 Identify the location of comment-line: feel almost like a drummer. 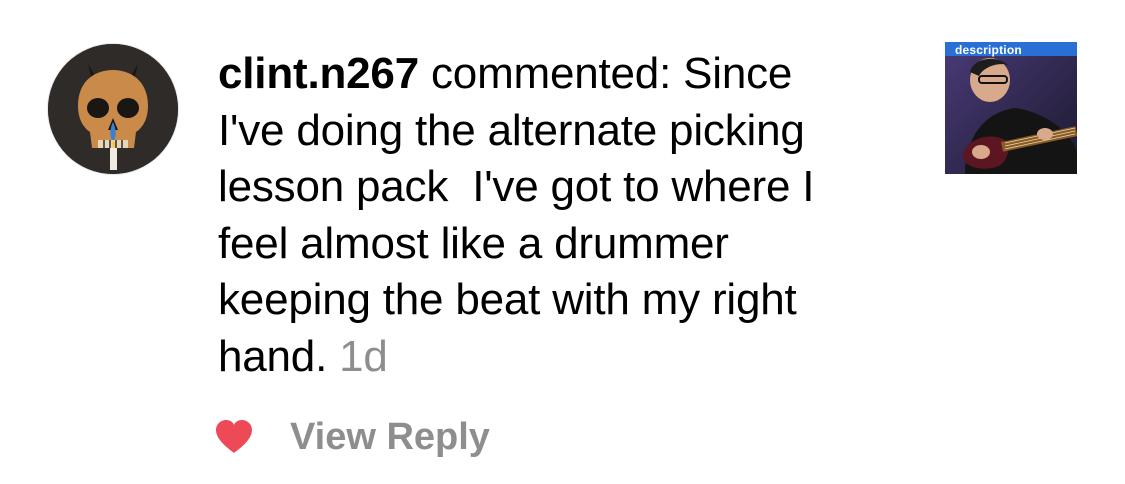
(473, 243).